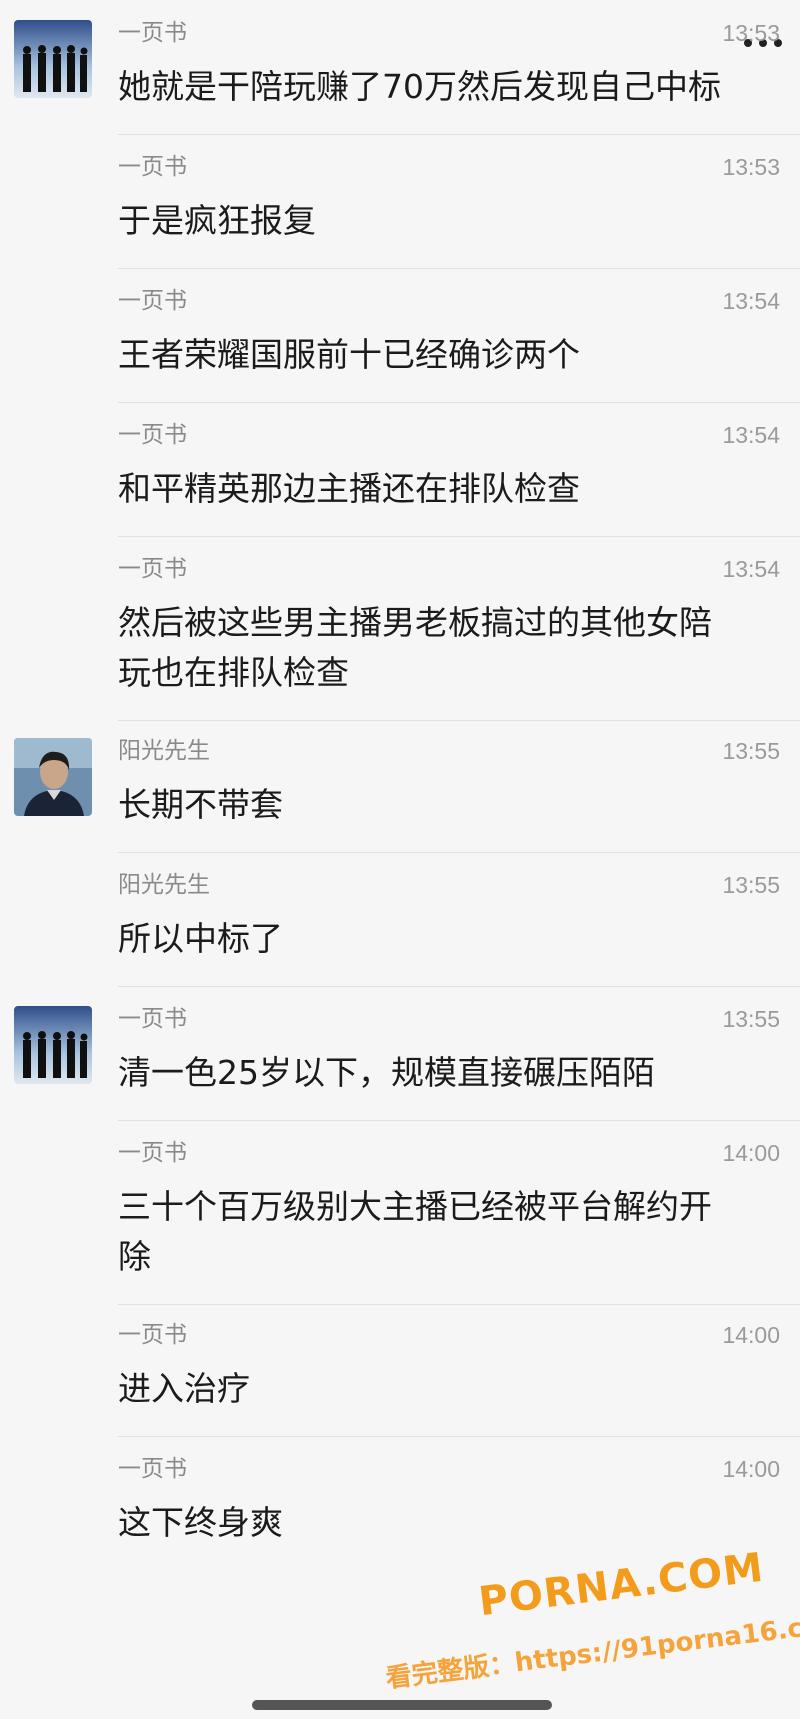  I want to click on message-text: 然后被这些男主播男老板搞过的其他女陪玩也在排队检查, so click(415, 647).